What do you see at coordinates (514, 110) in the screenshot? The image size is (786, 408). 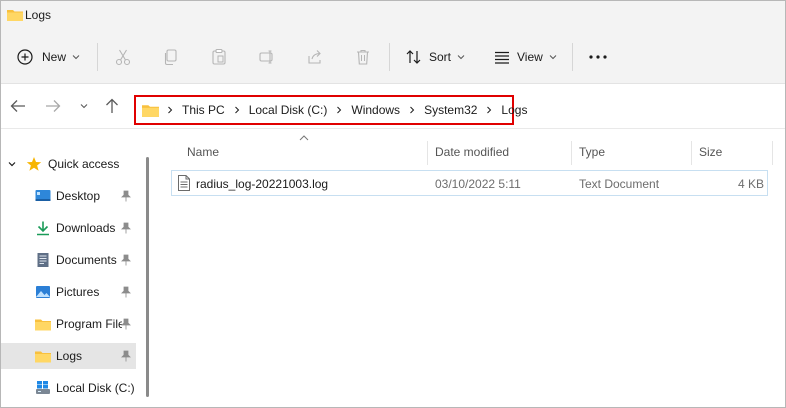 I see `breadcrumb-logs: Logs` at bounding box center [514, 110].